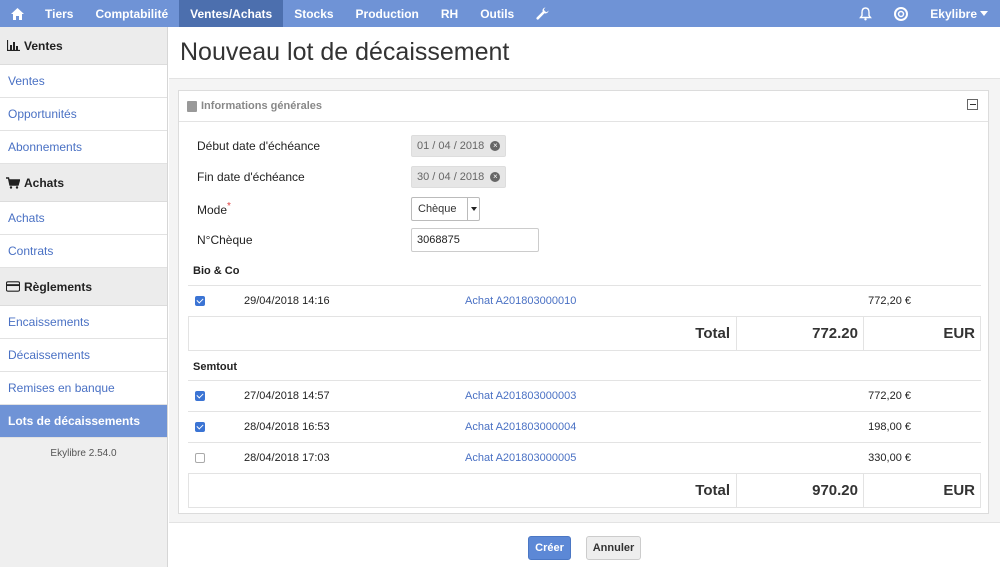  I want to click on cancel-button: Annuler, so click(613, 548).